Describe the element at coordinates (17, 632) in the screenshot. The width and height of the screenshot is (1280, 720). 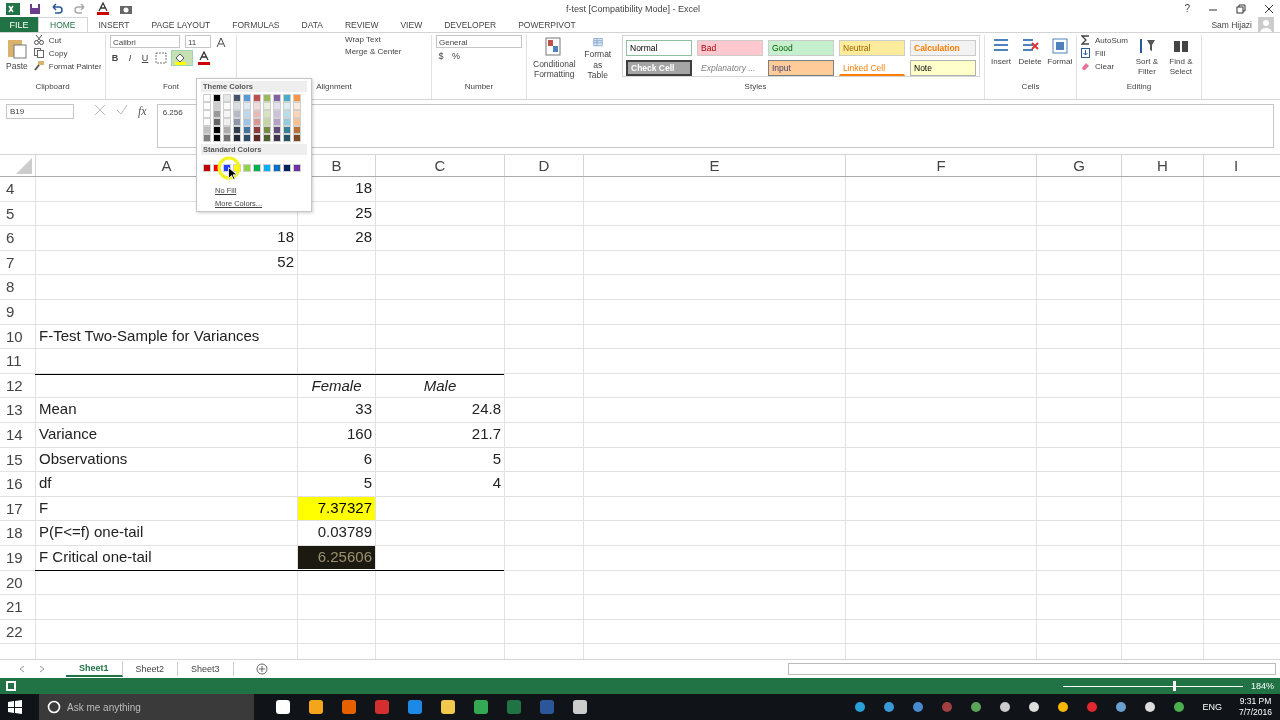
I see `row-header: 22` at that location.